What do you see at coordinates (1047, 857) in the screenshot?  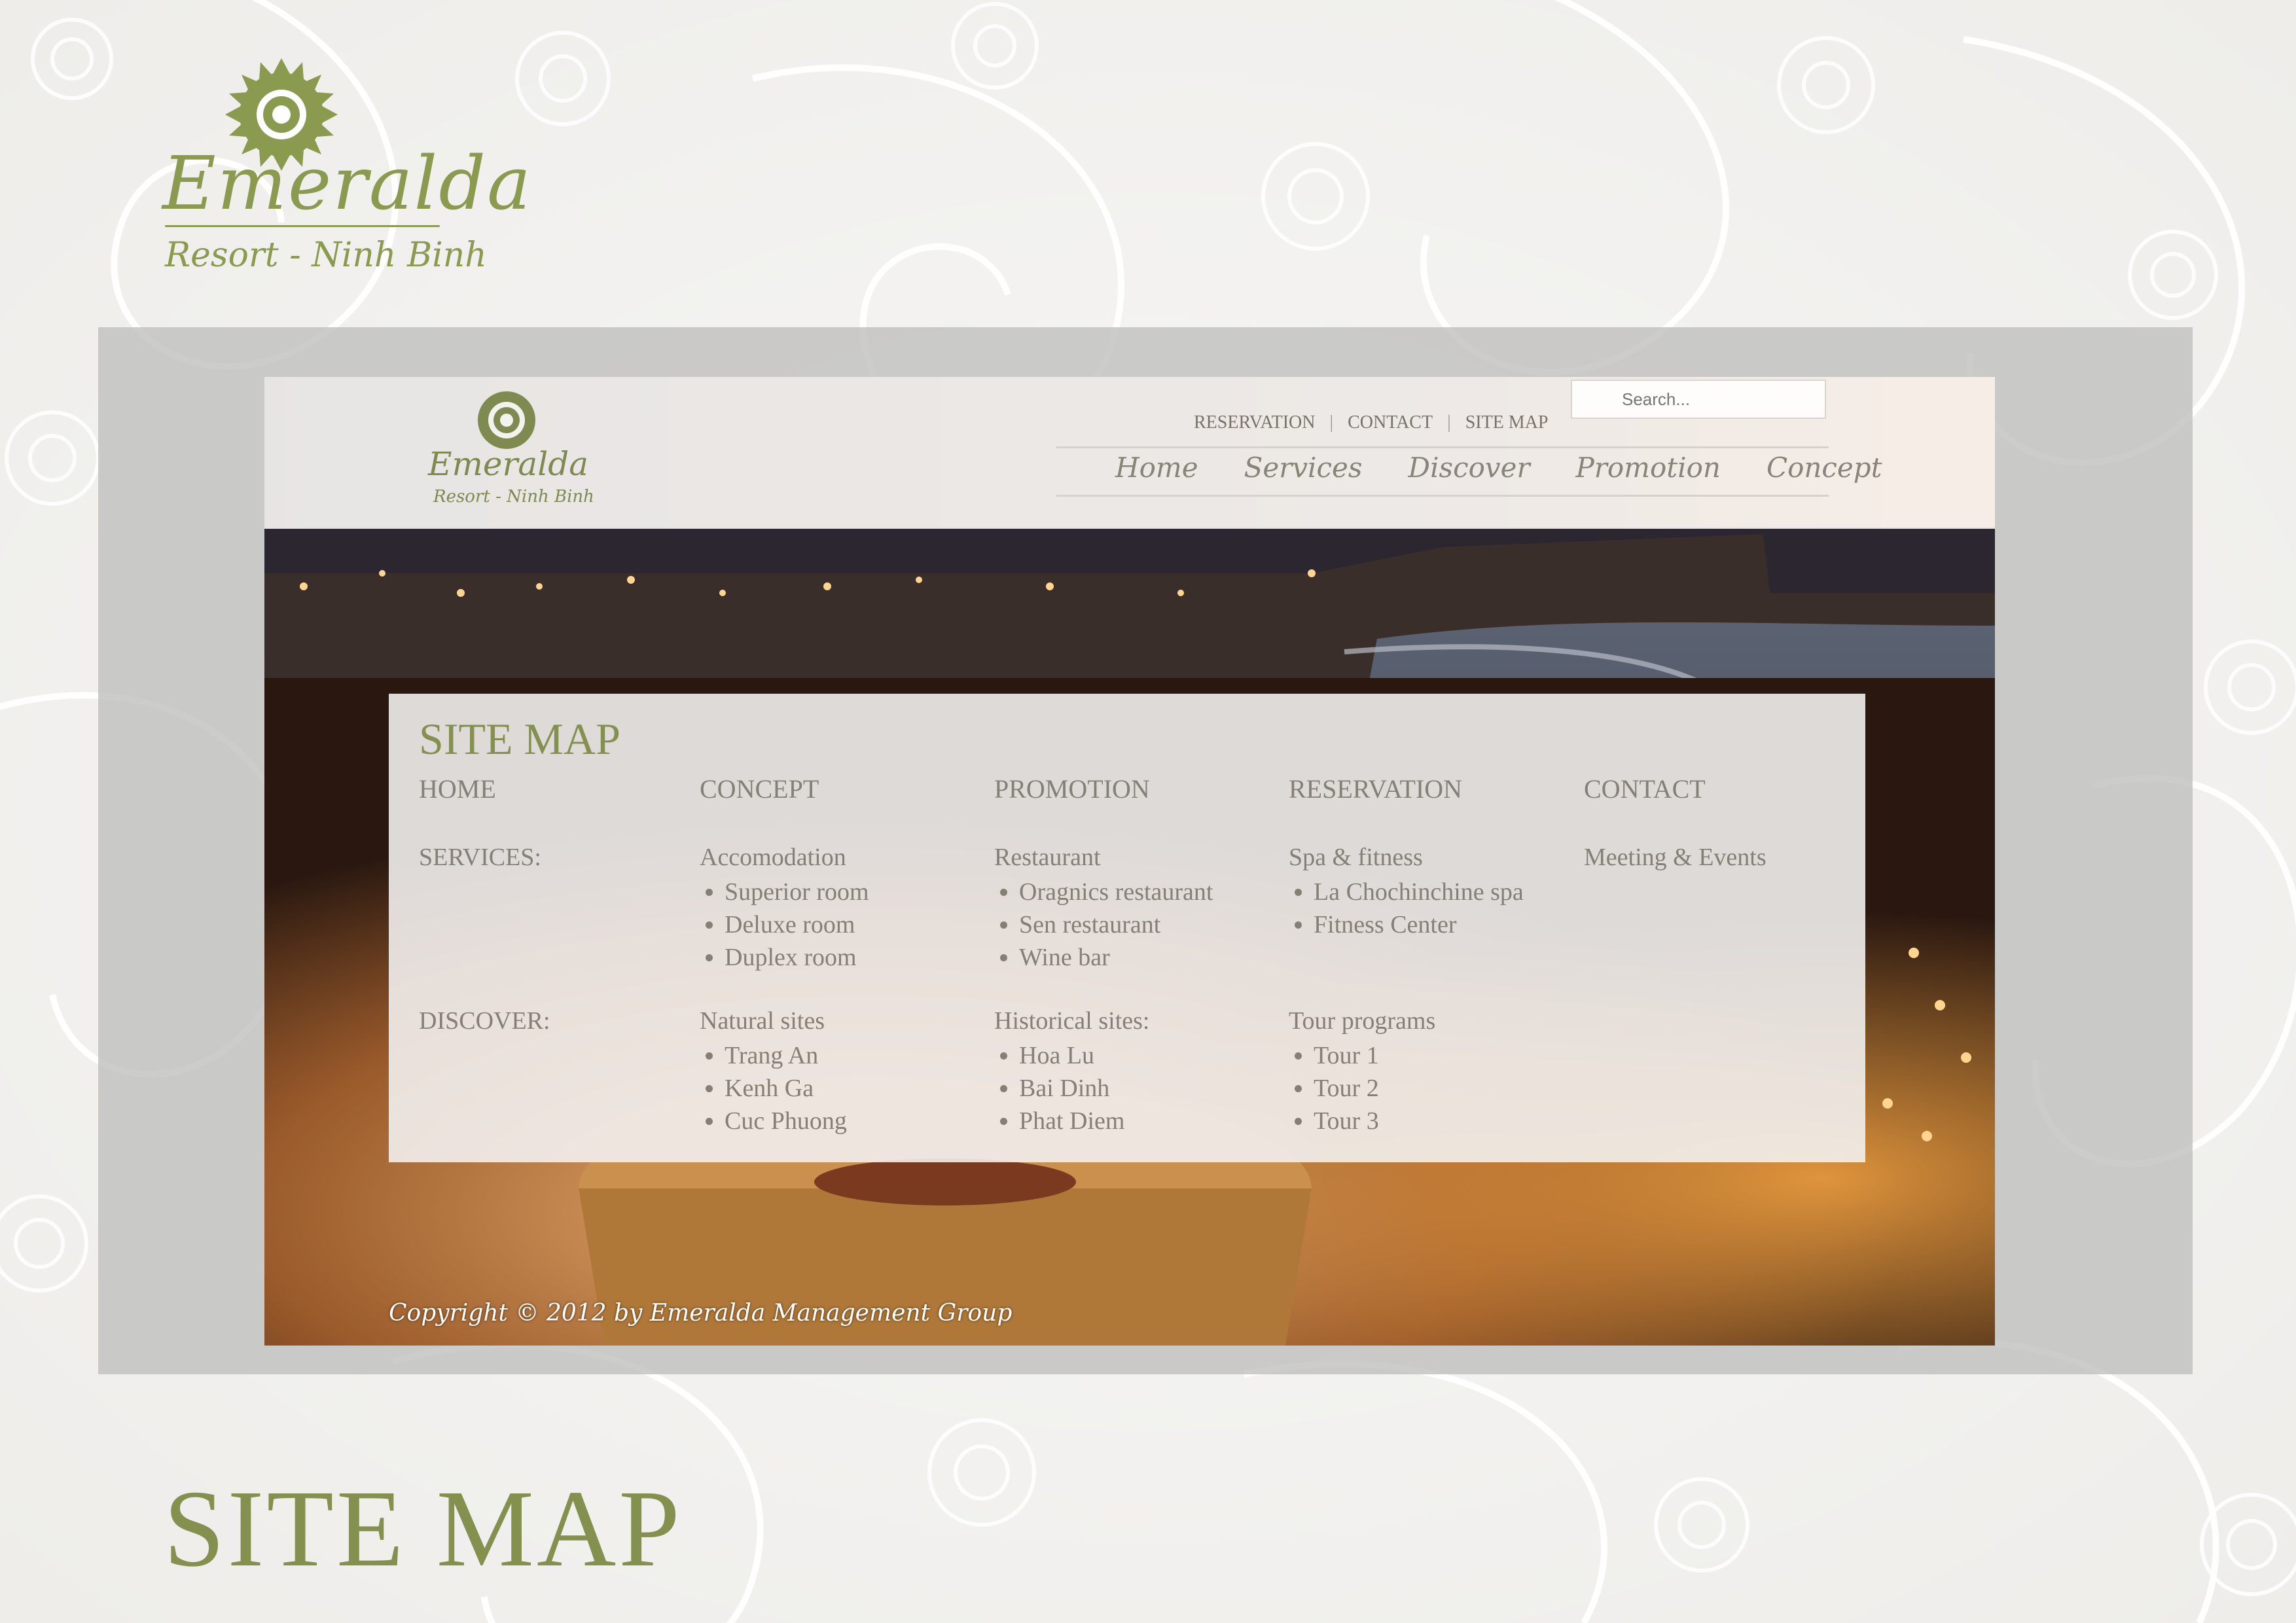 I see `sitemap-restaurant: Restaurant` at bounding box center [1047, 857].